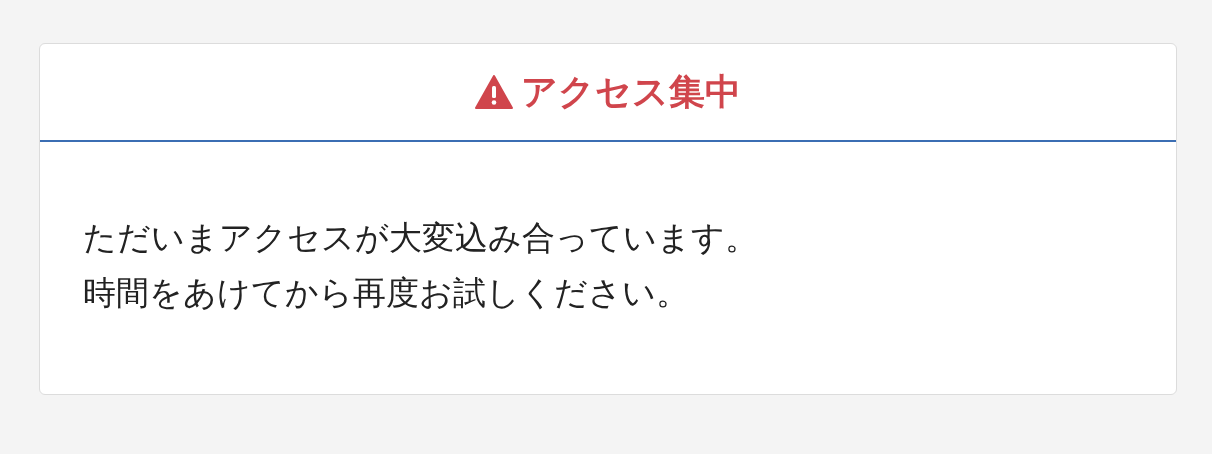 The height and width of the screenshot is (454, 1212). What do you see at coordinates (421, 238) in the screenshot?
I see `message-line: ただいまアクセスが大変込み合っています。` at bounding box center [421, 238].